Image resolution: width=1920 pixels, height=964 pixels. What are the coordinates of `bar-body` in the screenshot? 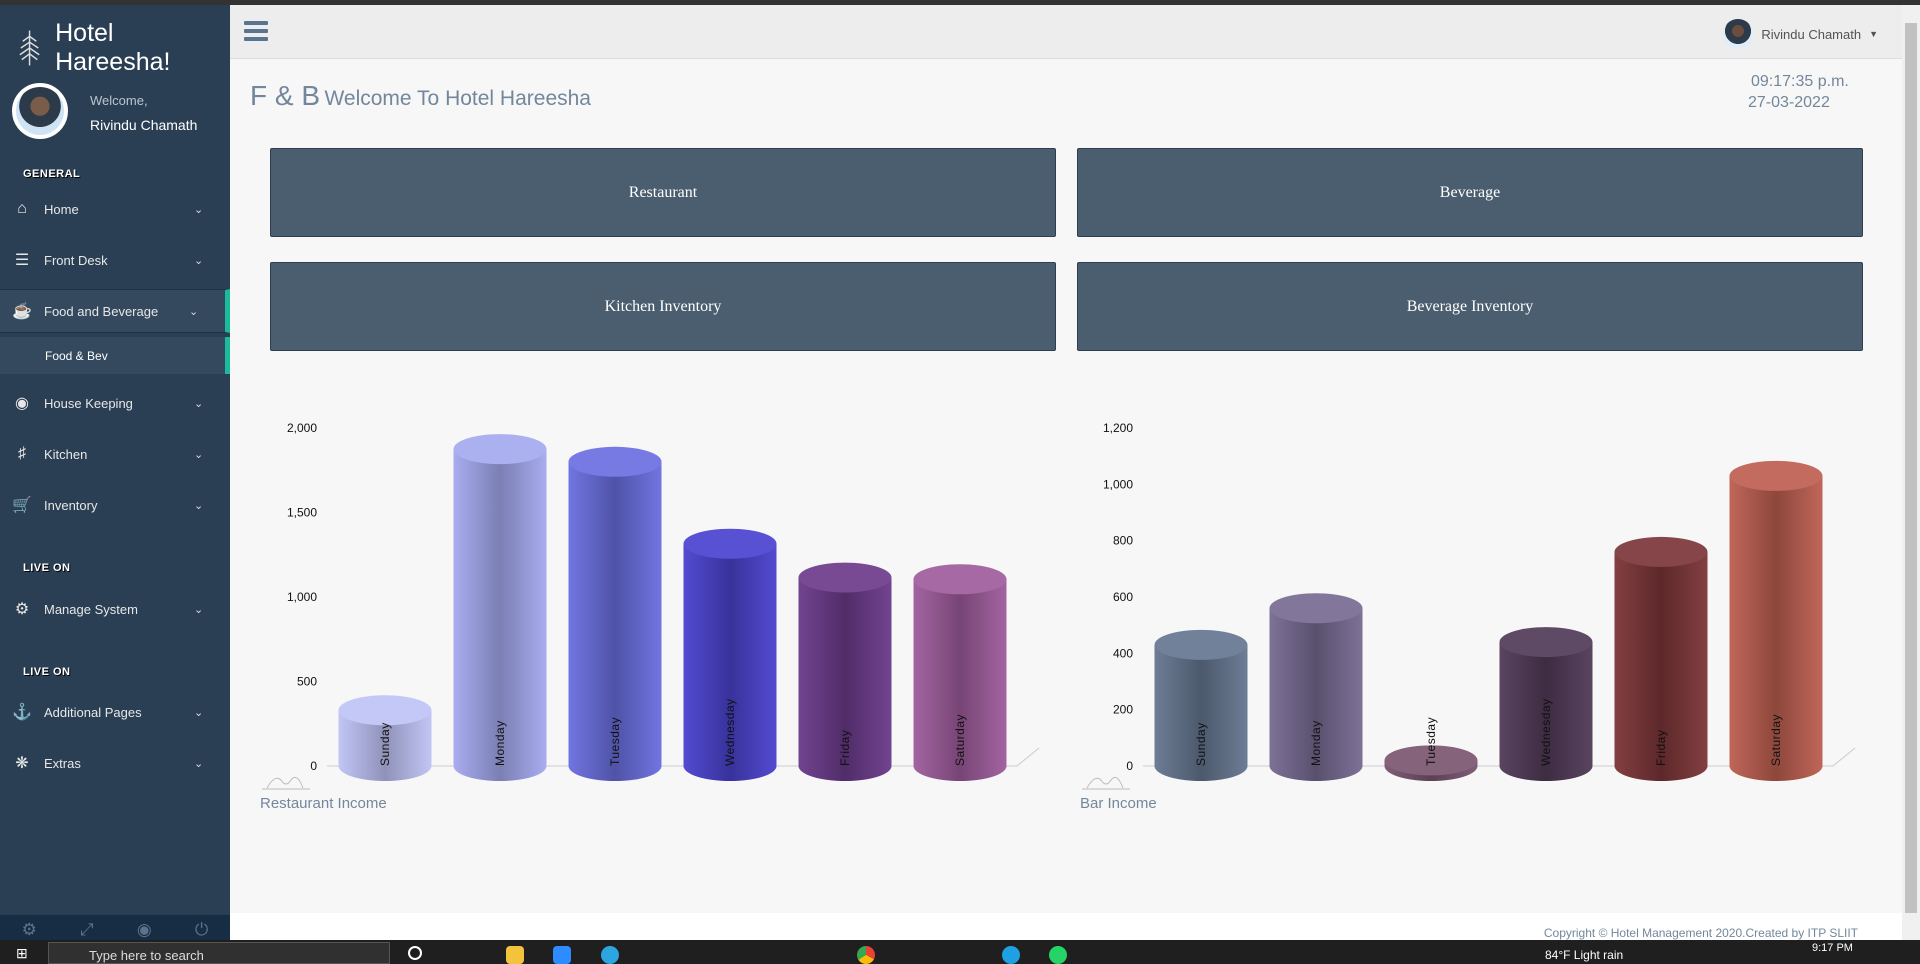 It's located at (500, 607).